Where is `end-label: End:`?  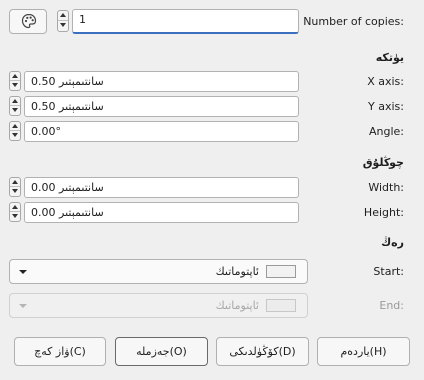
end-label: End: is located at coordinates (391, 305).